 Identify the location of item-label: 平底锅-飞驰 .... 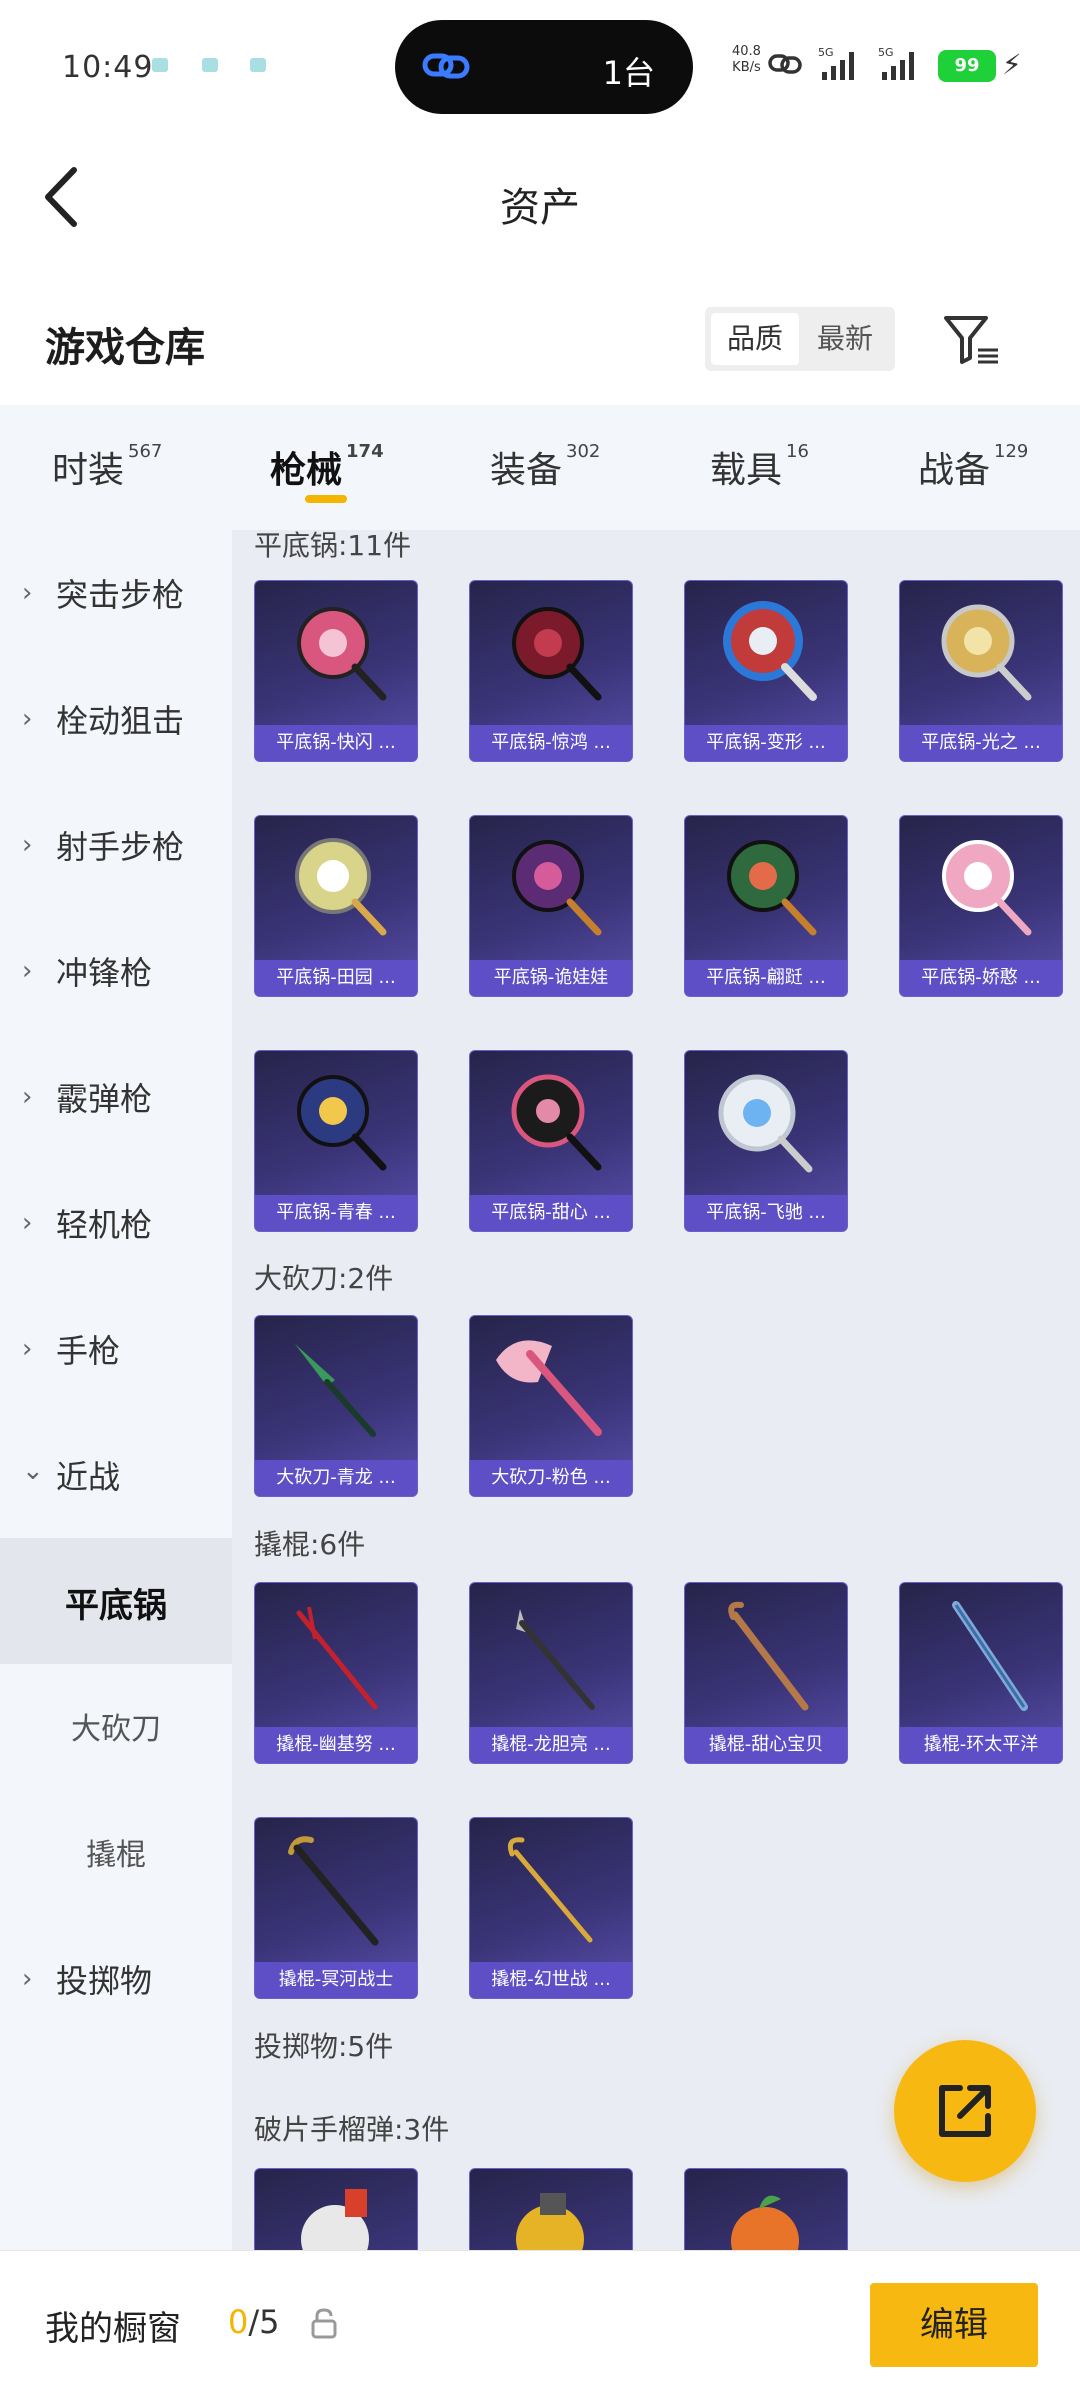
(766, 1213).